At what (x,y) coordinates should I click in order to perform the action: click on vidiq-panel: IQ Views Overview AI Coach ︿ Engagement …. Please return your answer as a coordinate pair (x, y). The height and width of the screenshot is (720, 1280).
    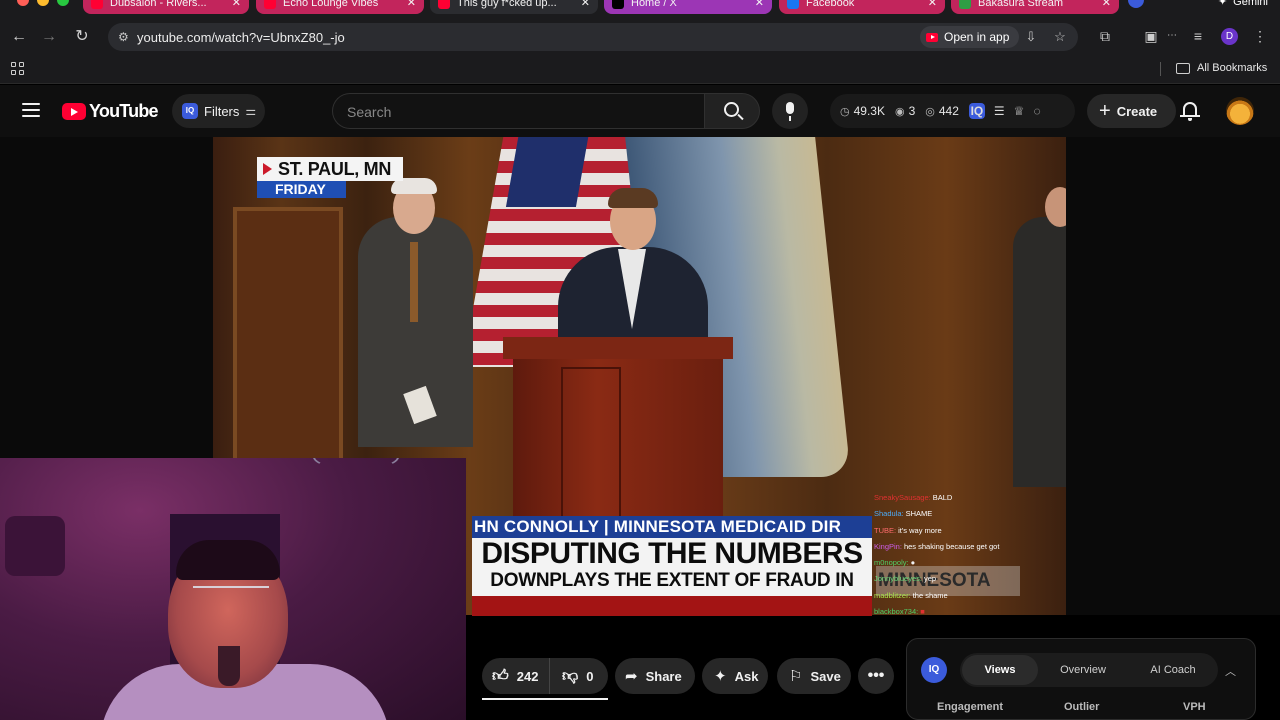
    Looking at the image, I should click on (1081, 679).